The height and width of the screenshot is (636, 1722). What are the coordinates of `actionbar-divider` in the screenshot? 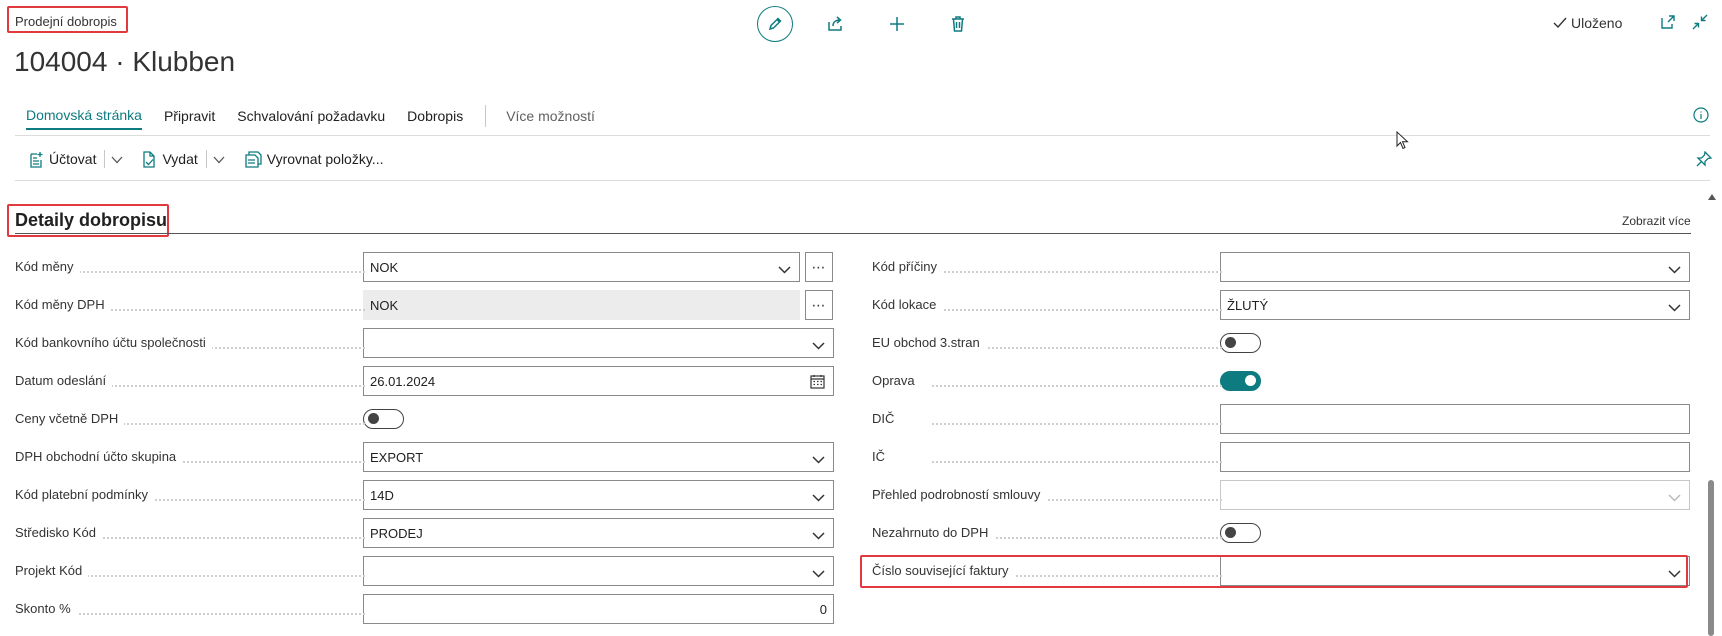 It's located at (862, 180).